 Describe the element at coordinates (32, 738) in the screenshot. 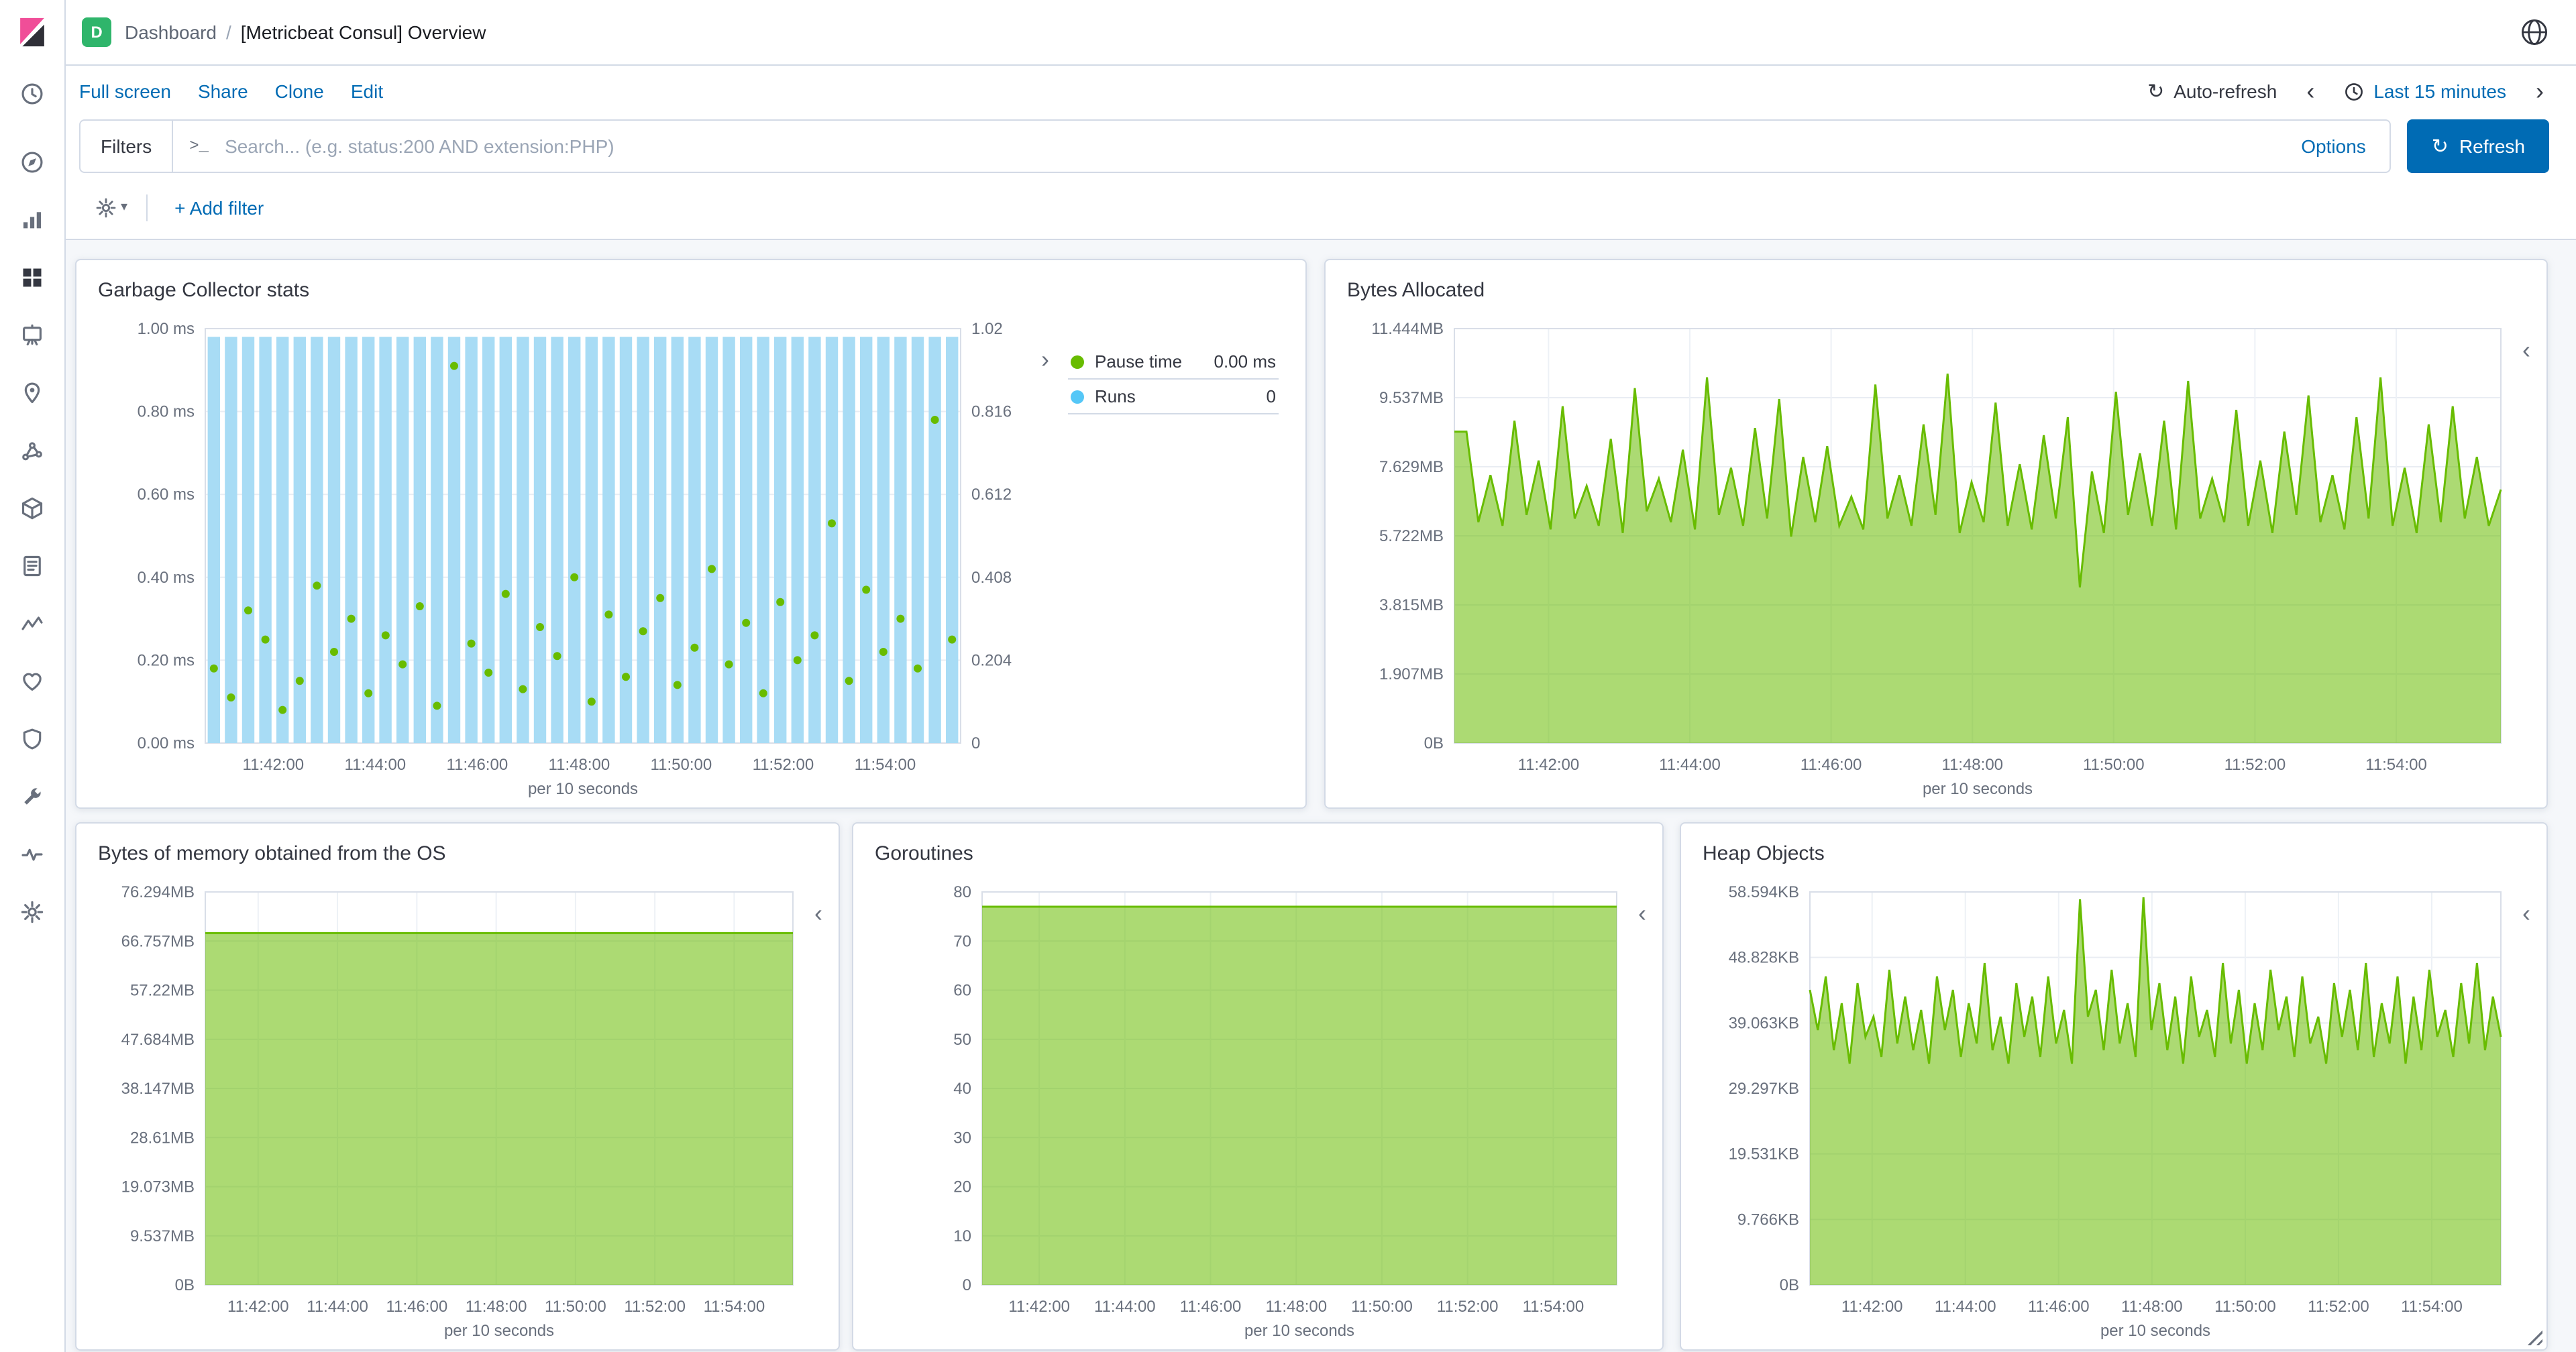

I see `siem-icon` at that location.